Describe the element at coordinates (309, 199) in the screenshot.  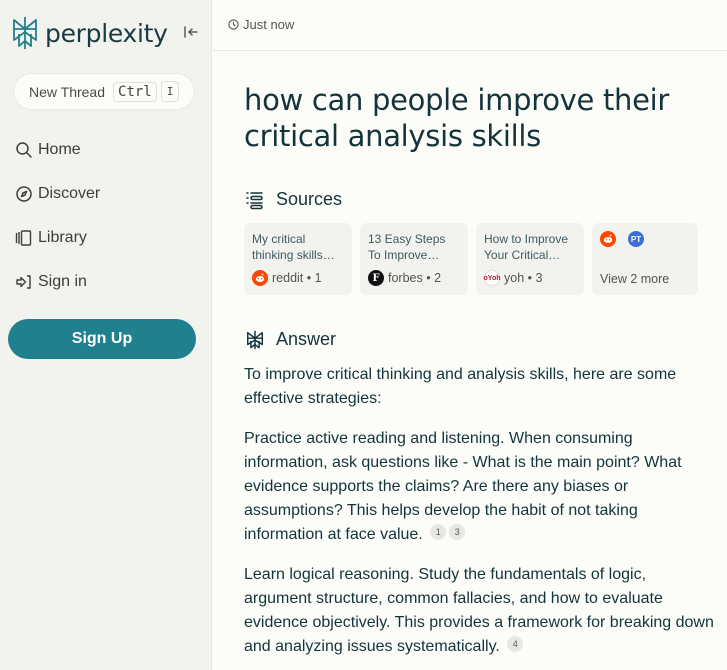
I see `sources-title: Sources` at that location.